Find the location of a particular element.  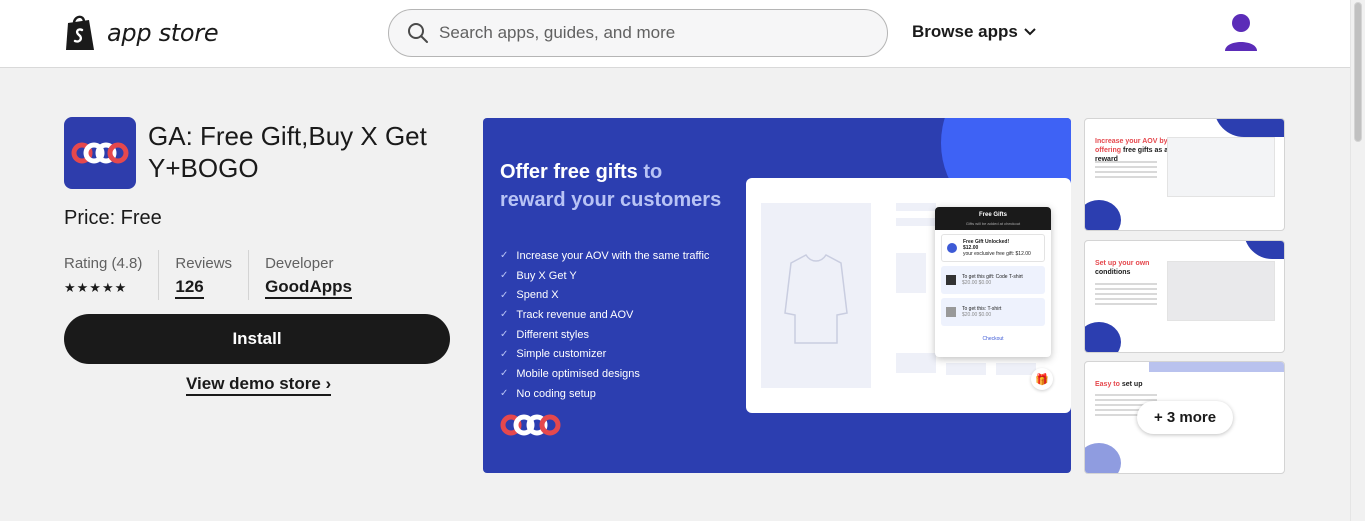

list-item: ✓ Simple customizer is located at coordinates (604, 354).